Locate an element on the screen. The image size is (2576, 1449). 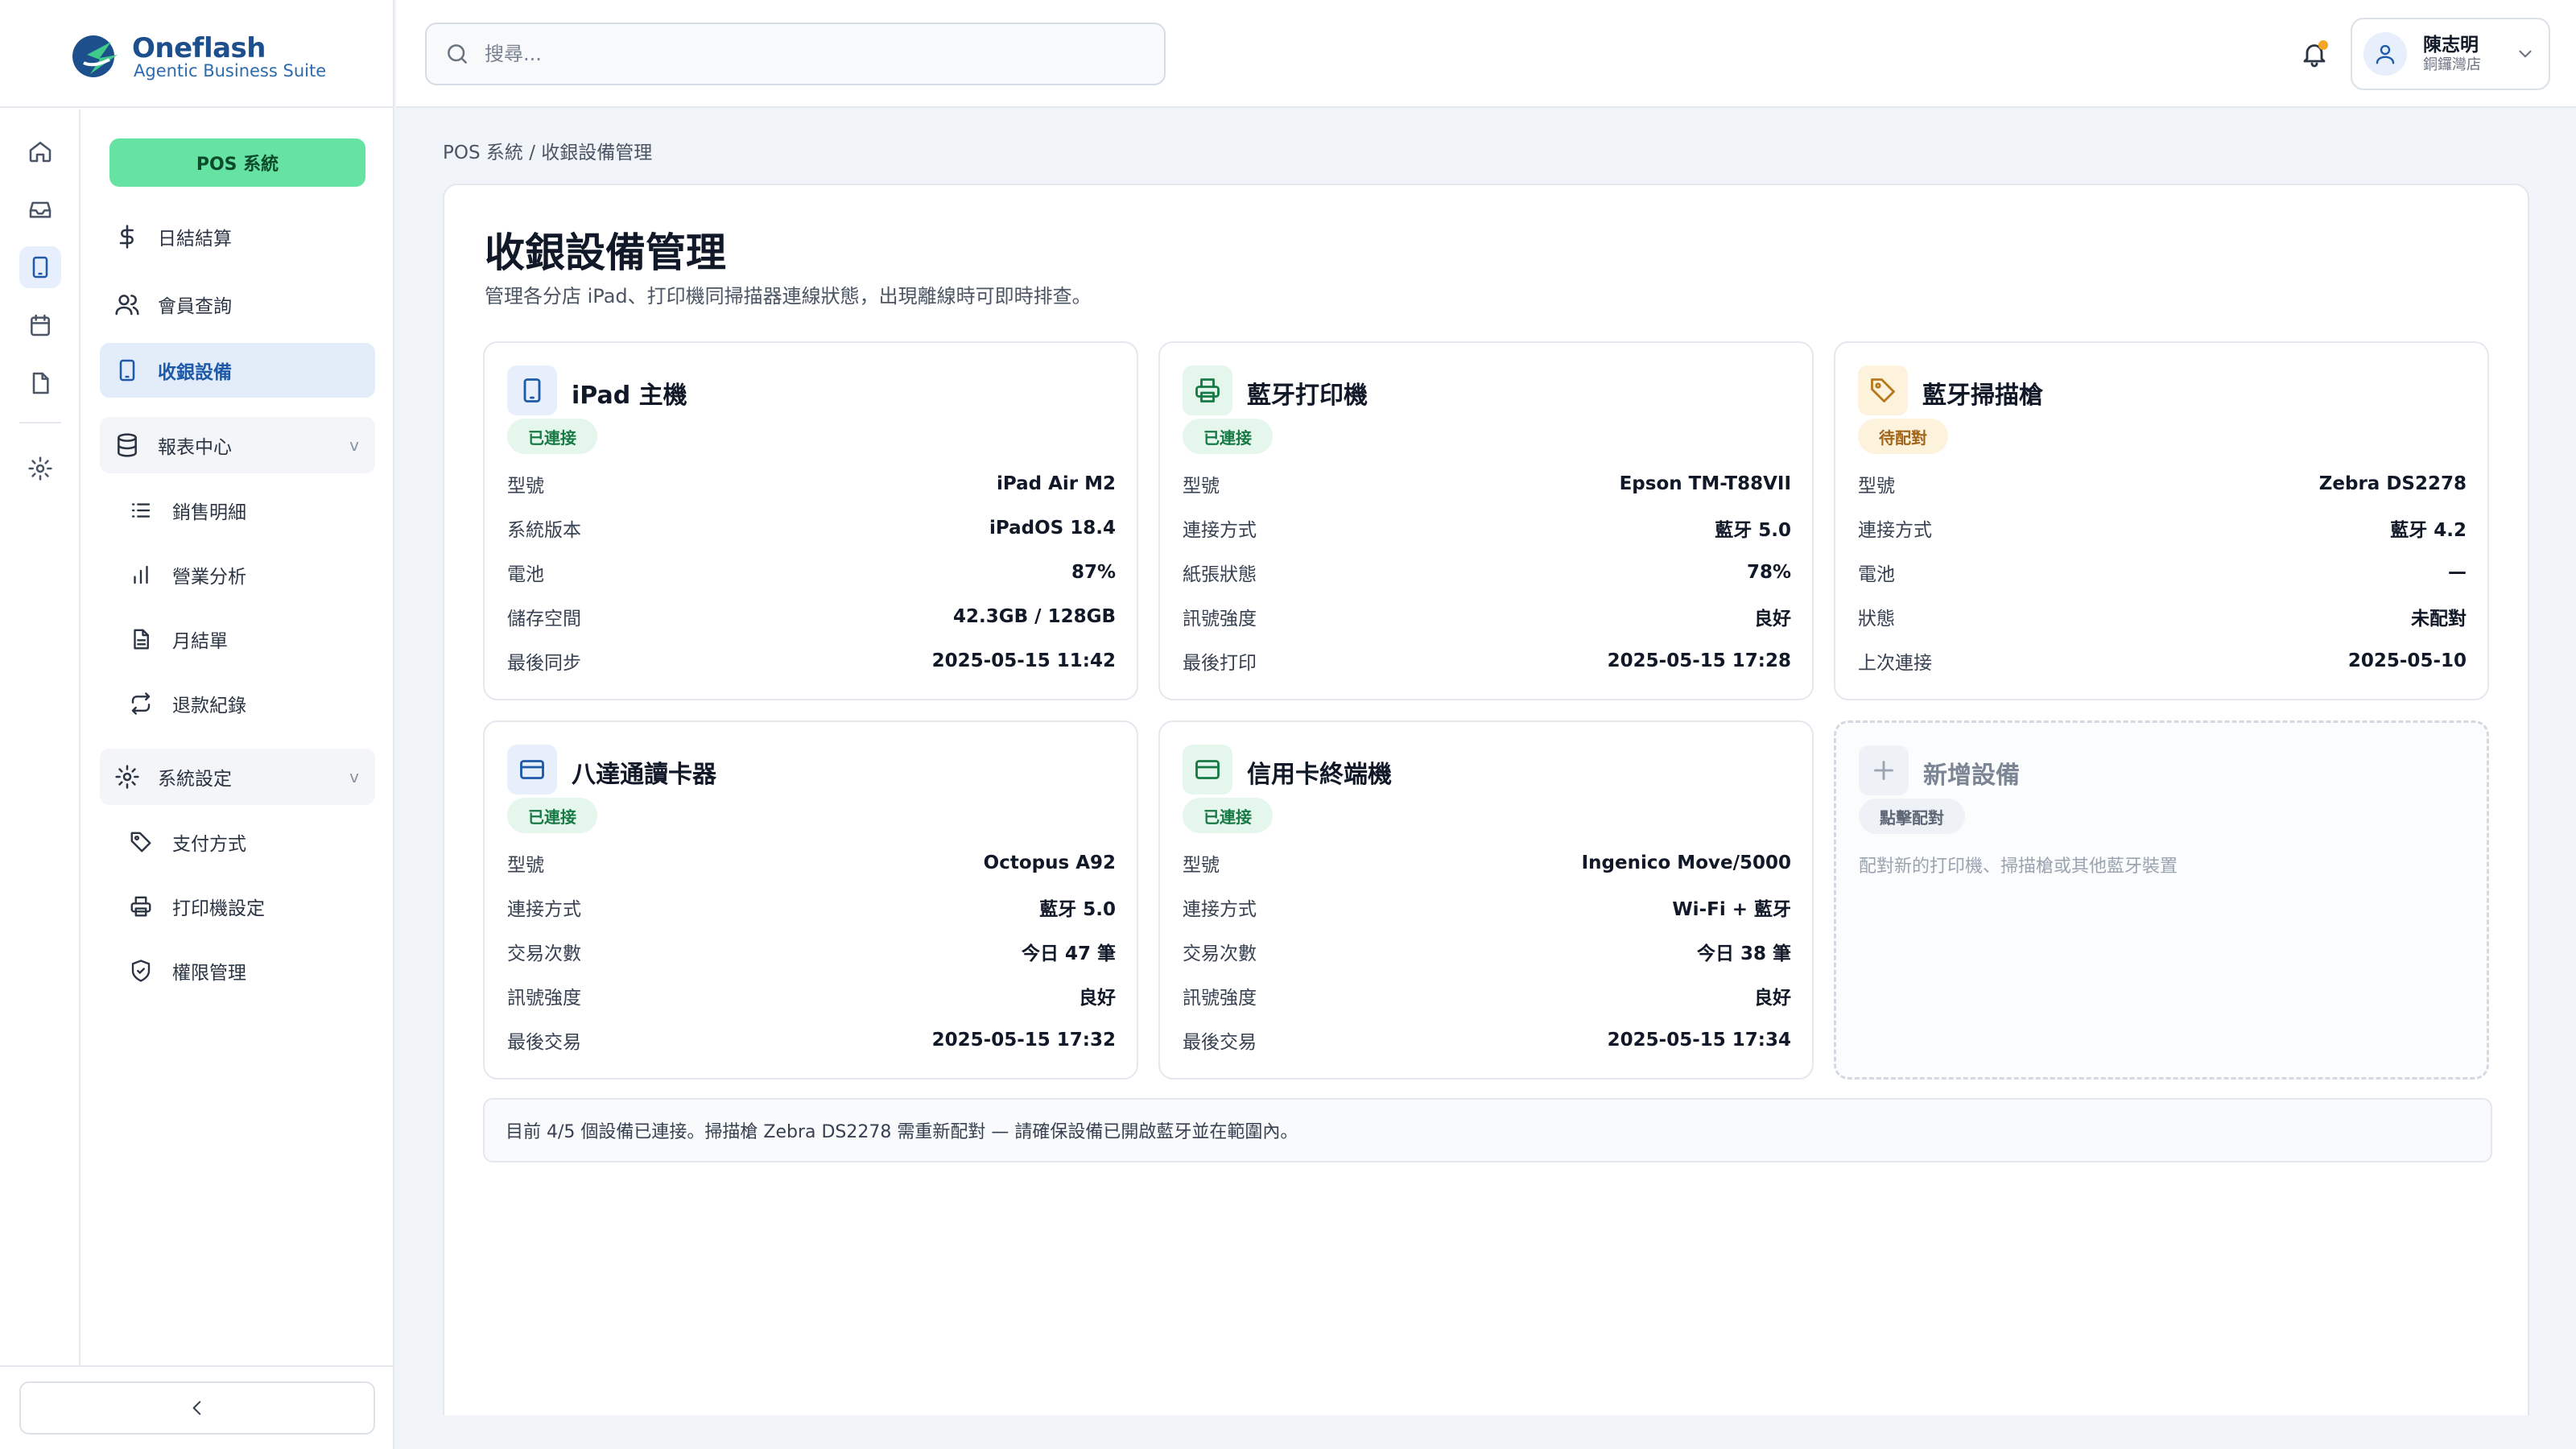
field-value: 藍牙 4.2 is located at coordinates (2428, 530).